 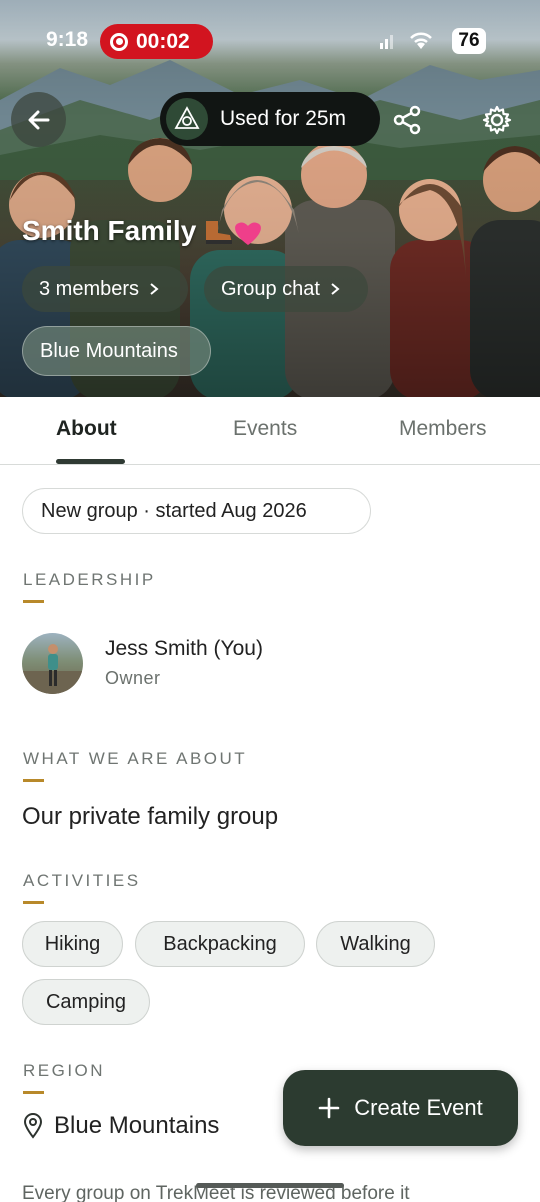 I want to click on group-description: Our private family group, so click(x=150, y=816).